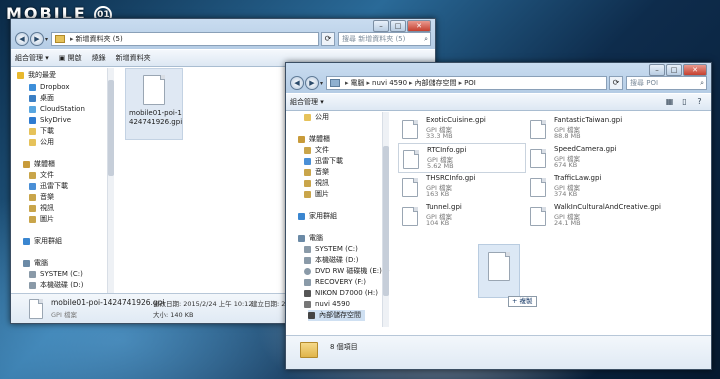 The width and height of the screenshot is (720, 379). I want to click on folder-icon, so click(307, 161).